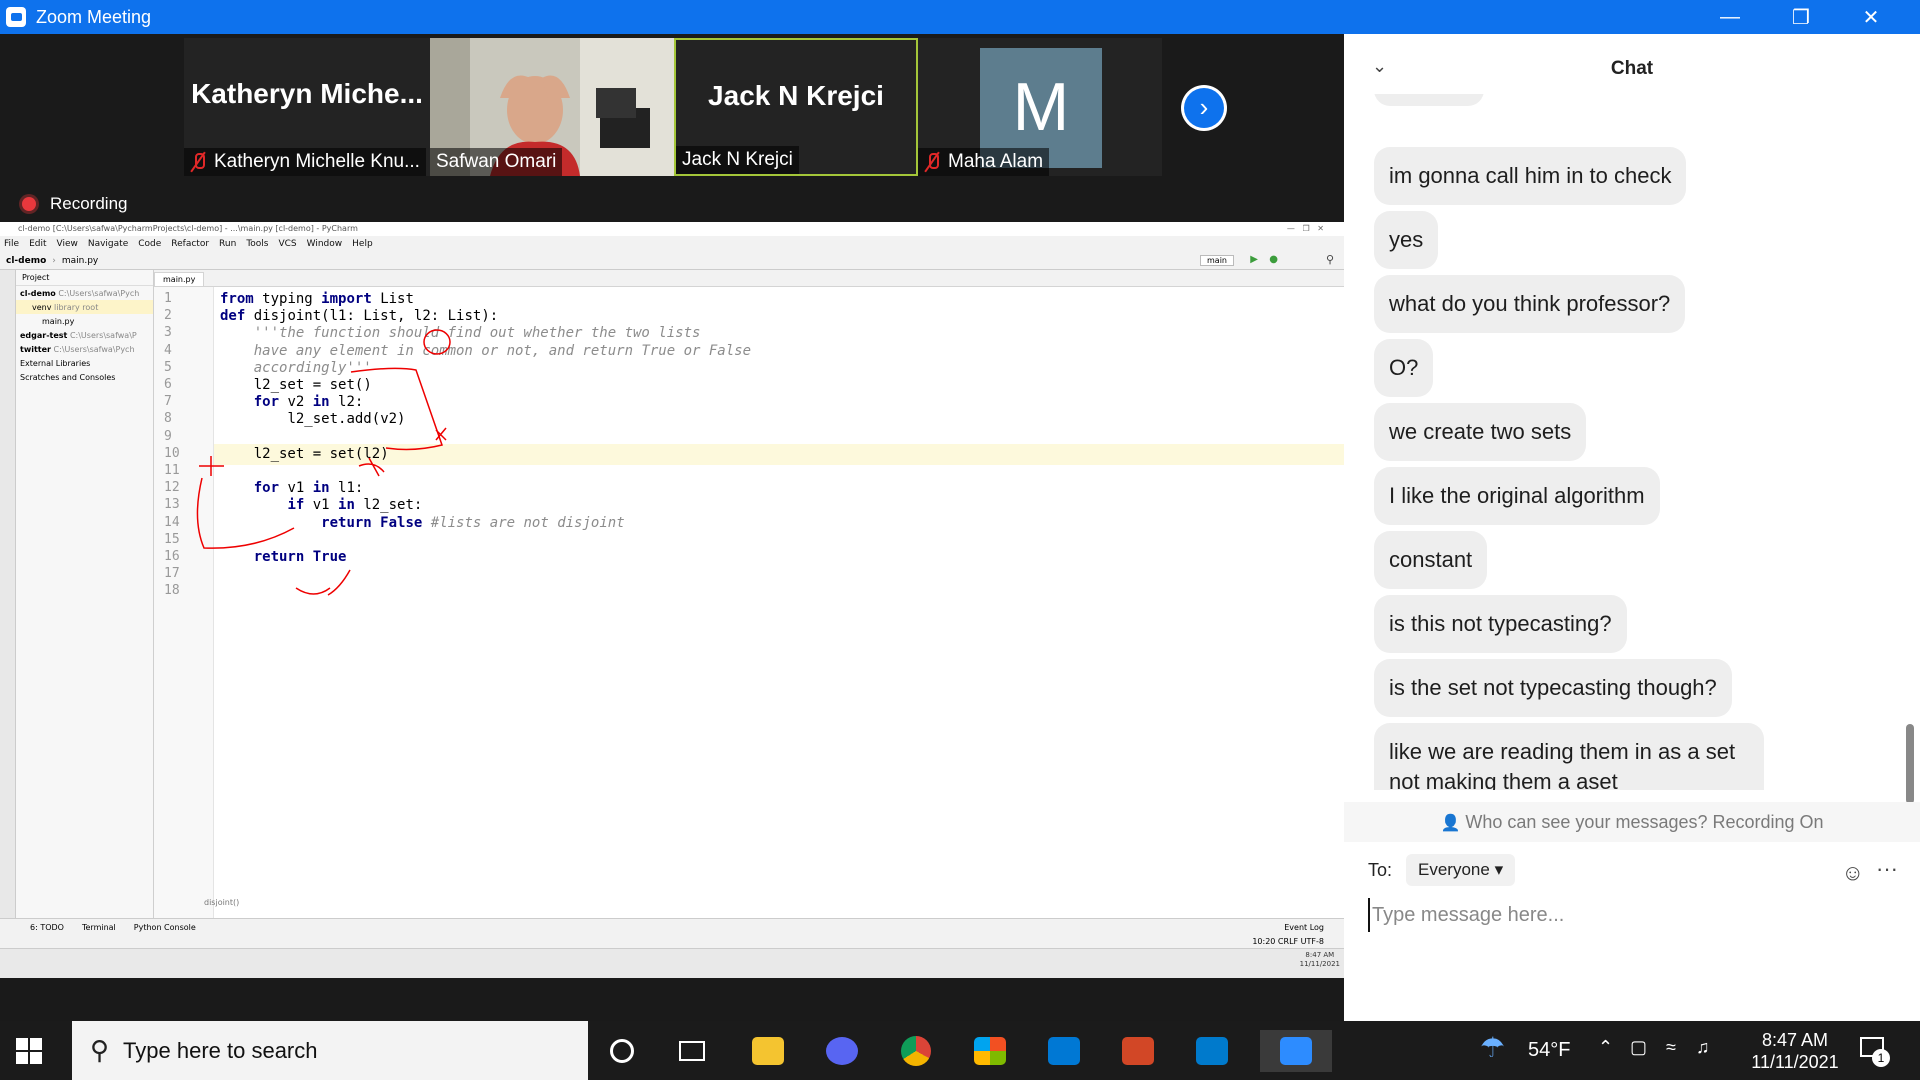  I want to click on powerpoint-icon, so click(1138, 1051).